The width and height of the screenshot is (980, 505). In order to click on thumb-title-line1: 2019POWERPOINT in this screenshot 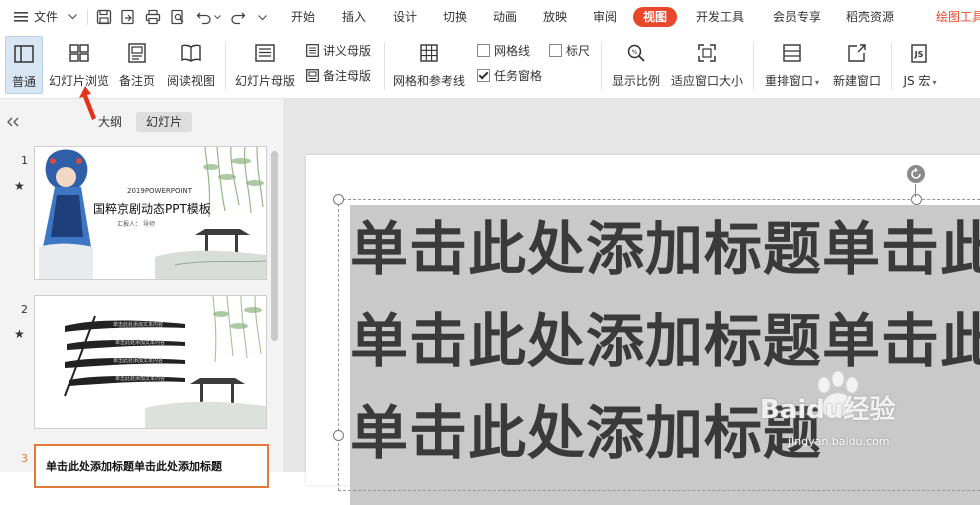, I will do `click(160, 191)`.